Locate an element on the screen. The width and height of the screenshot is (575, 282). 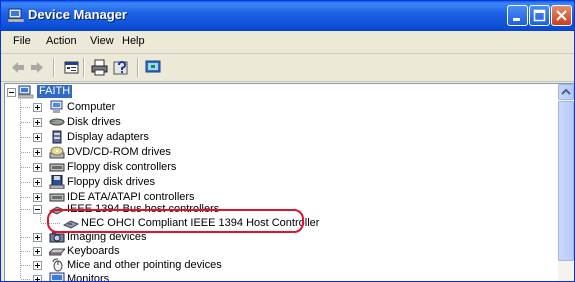
menu-bar: File Action View Help is located at coordinates (287, 42).